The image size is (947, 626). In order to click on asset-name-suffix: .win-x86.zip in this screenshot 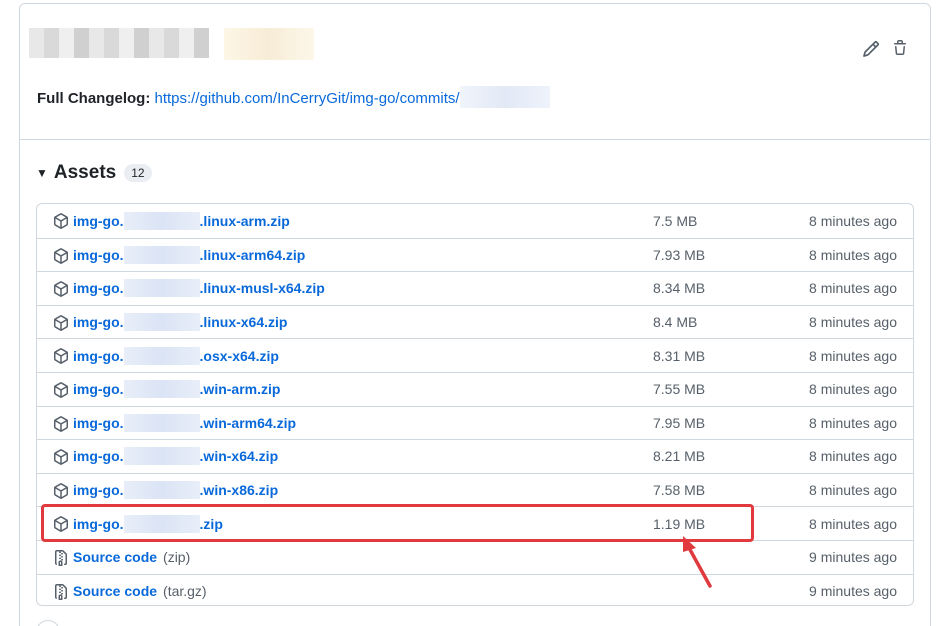, I will do `click(239, 490)`.